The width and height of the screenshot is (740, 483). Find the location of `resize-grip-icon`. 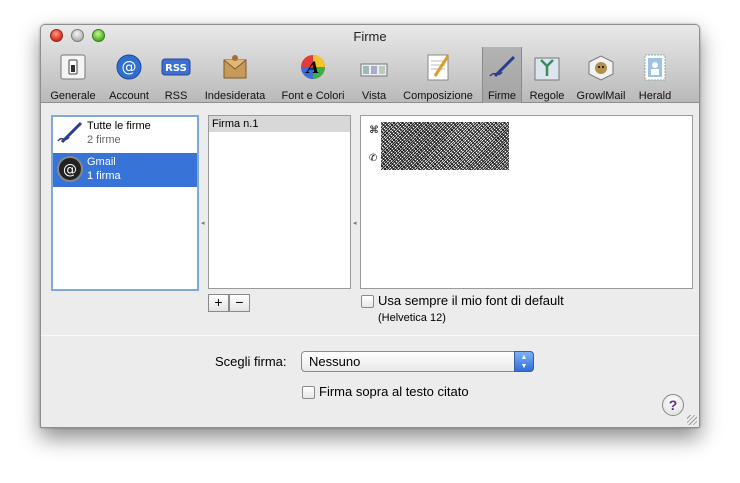

resize-grip-icon is located at coordinates (692, 420).